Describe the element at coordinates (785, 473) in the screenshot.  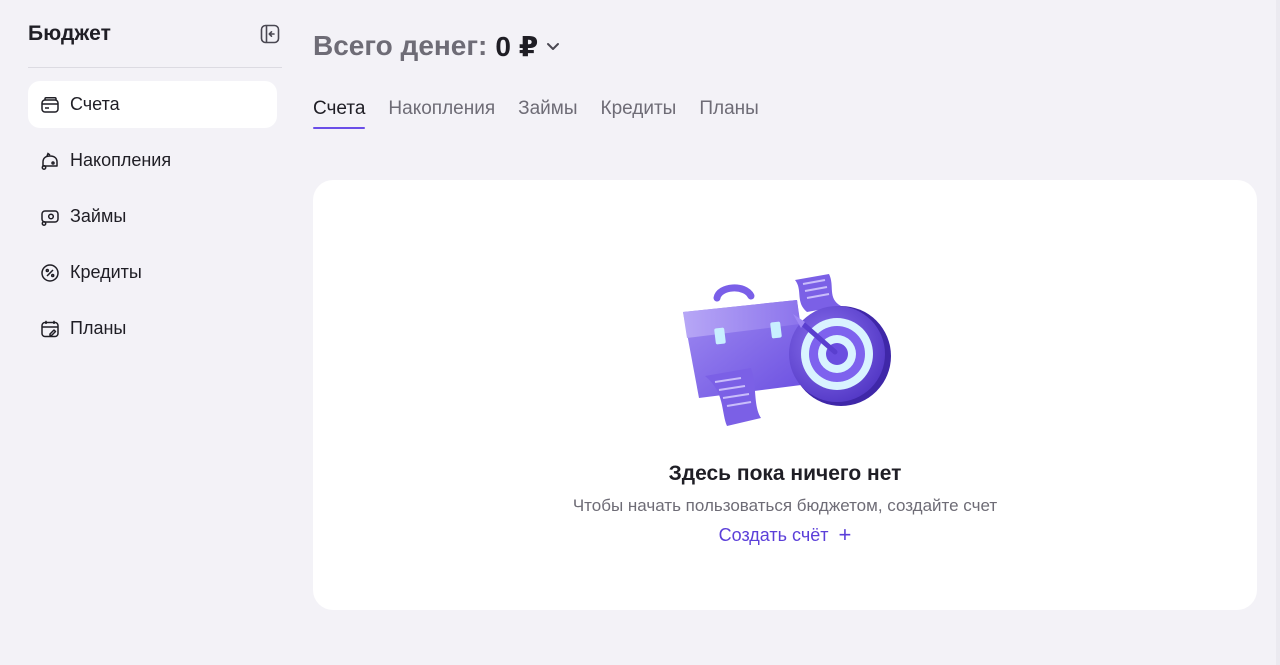
I see `empty-state-title: Здесь пока ничего нет` at that location.